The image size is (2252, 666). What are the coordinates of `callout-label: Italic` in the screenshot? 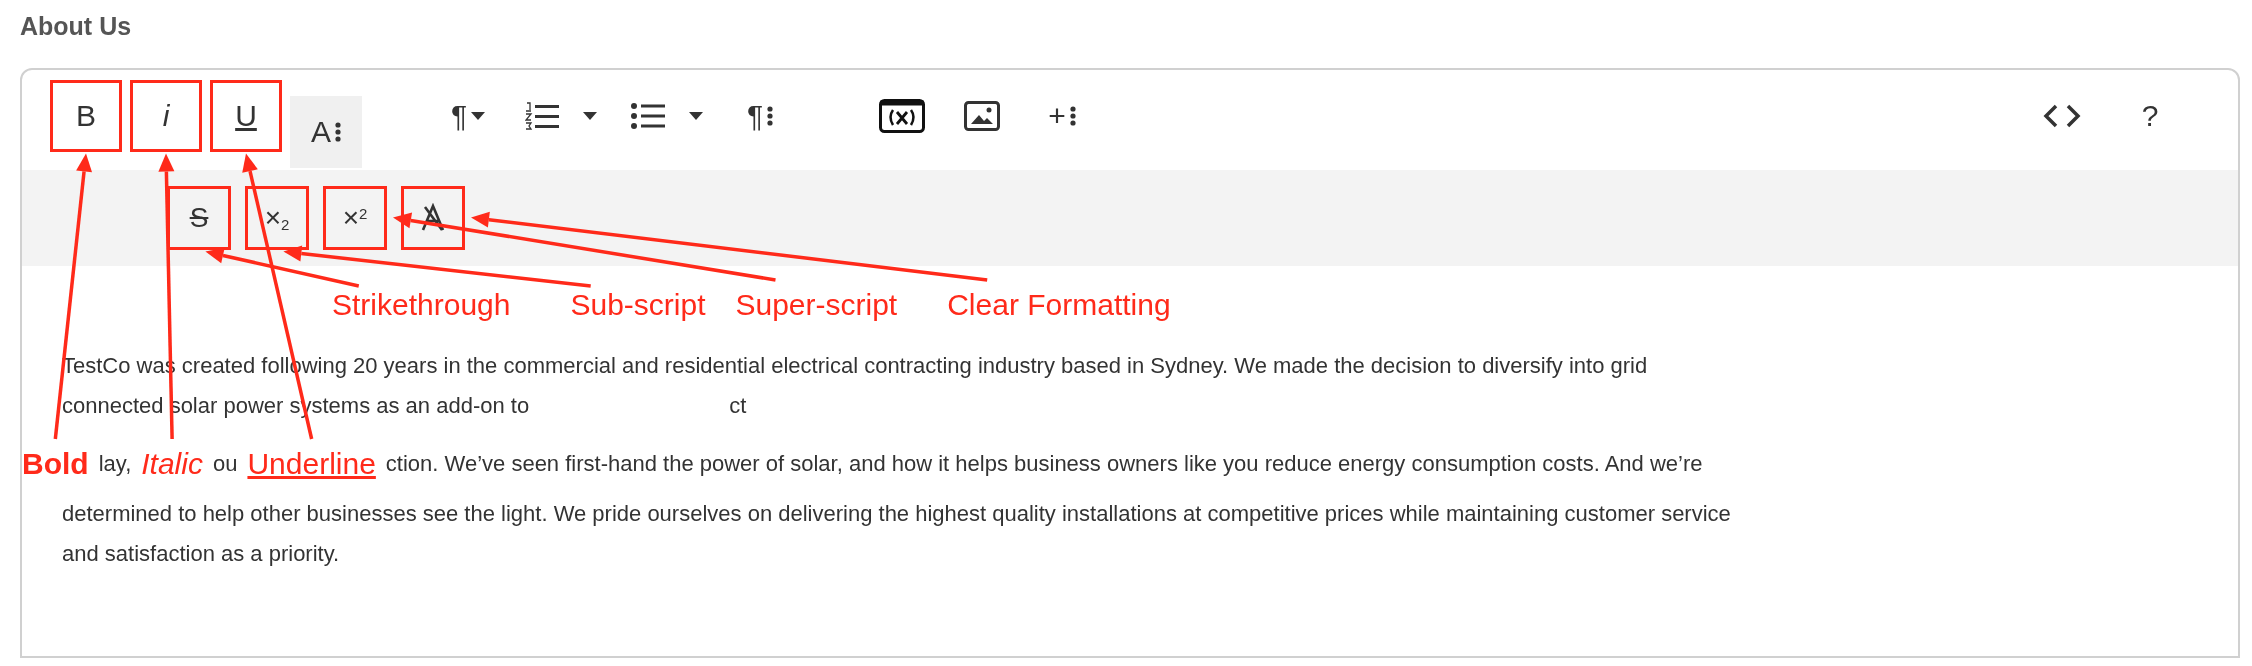 It's located at (172, 464).